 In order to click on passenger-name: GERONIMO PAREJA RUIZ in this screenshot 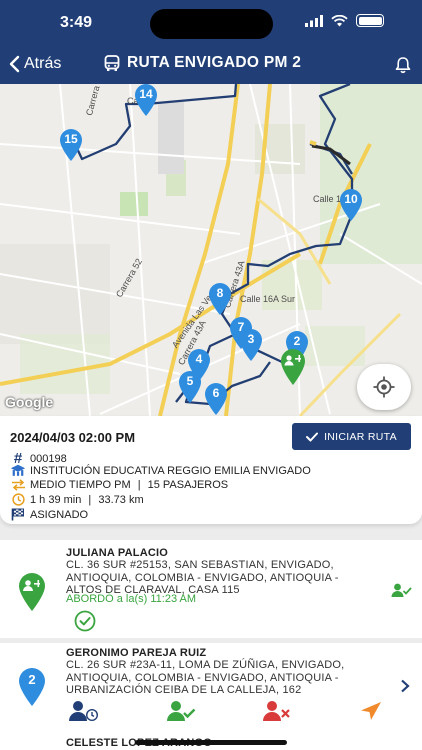, I will do `click(136, 653)`.